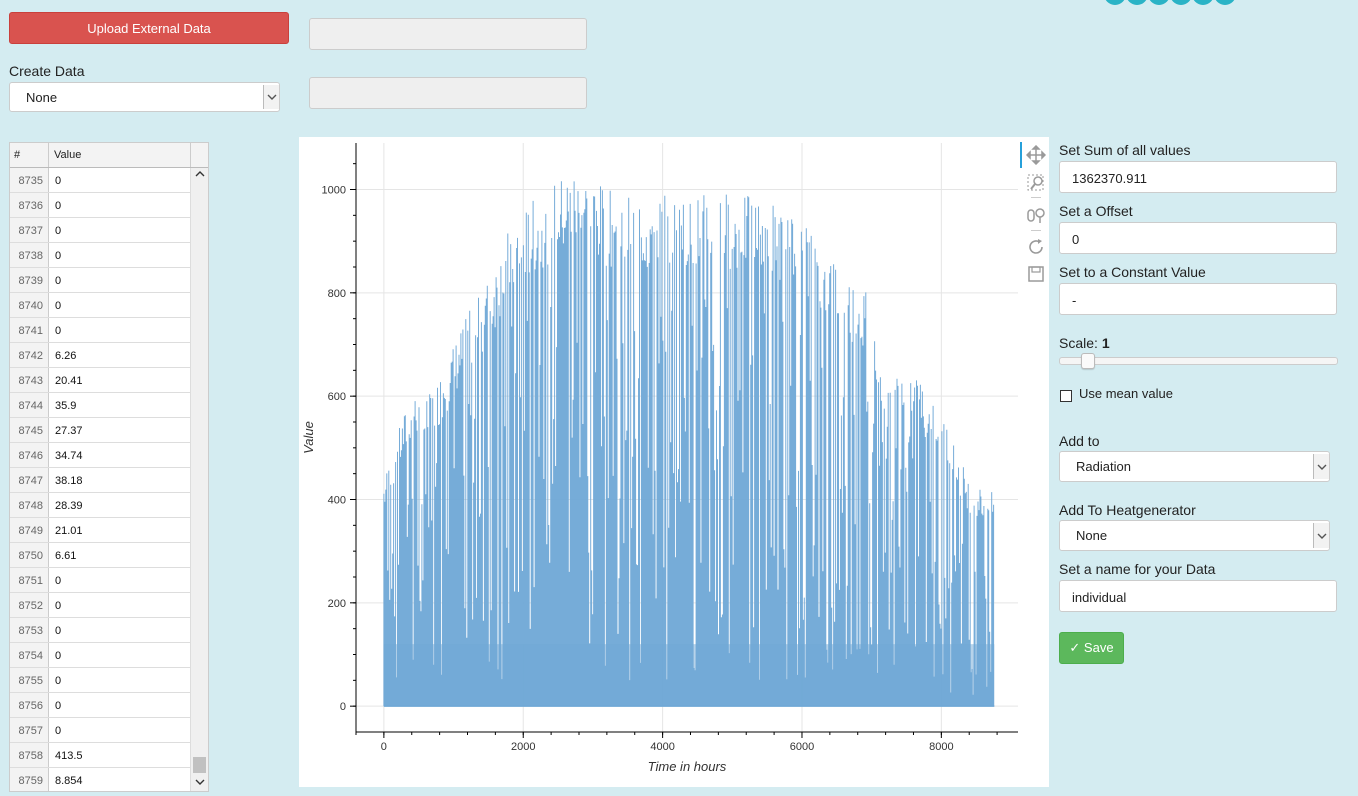 The width and height of the screenshot is (1358, 796). Describe the element at coordinates (1194, 466) in the screenshot. I see `add-to-select: Radiation` at that location.